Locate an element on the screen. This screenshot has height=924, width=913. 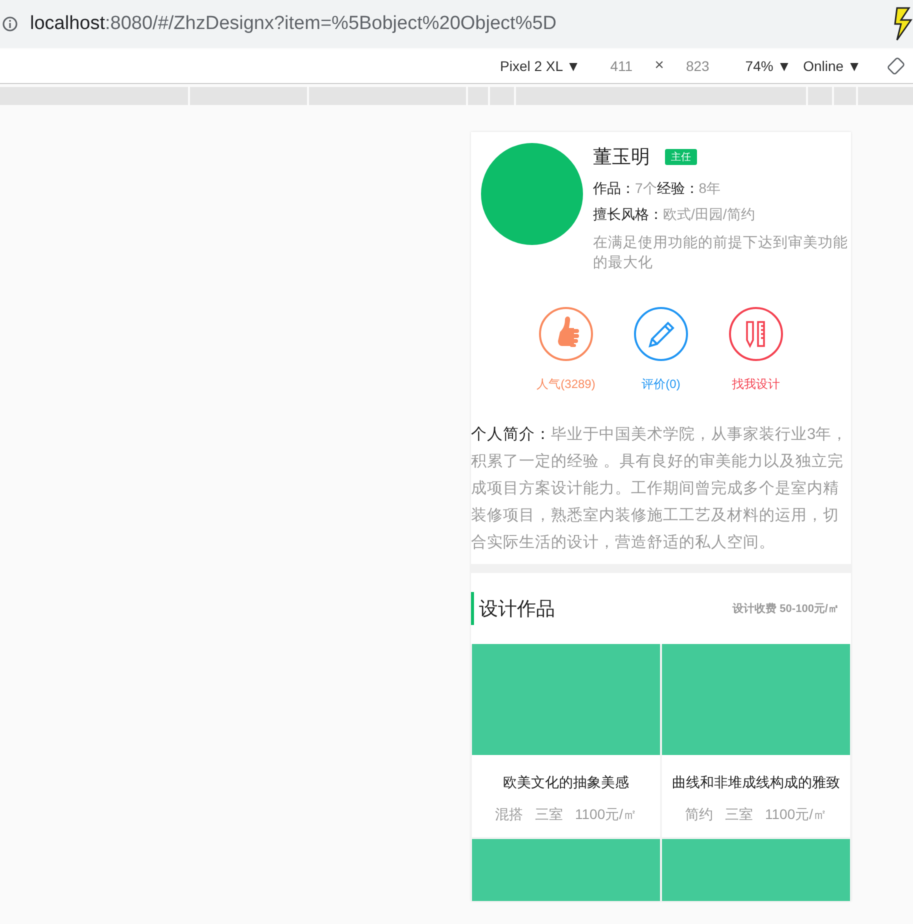
title-badge: 主任 is located at coordinates (681, 157).